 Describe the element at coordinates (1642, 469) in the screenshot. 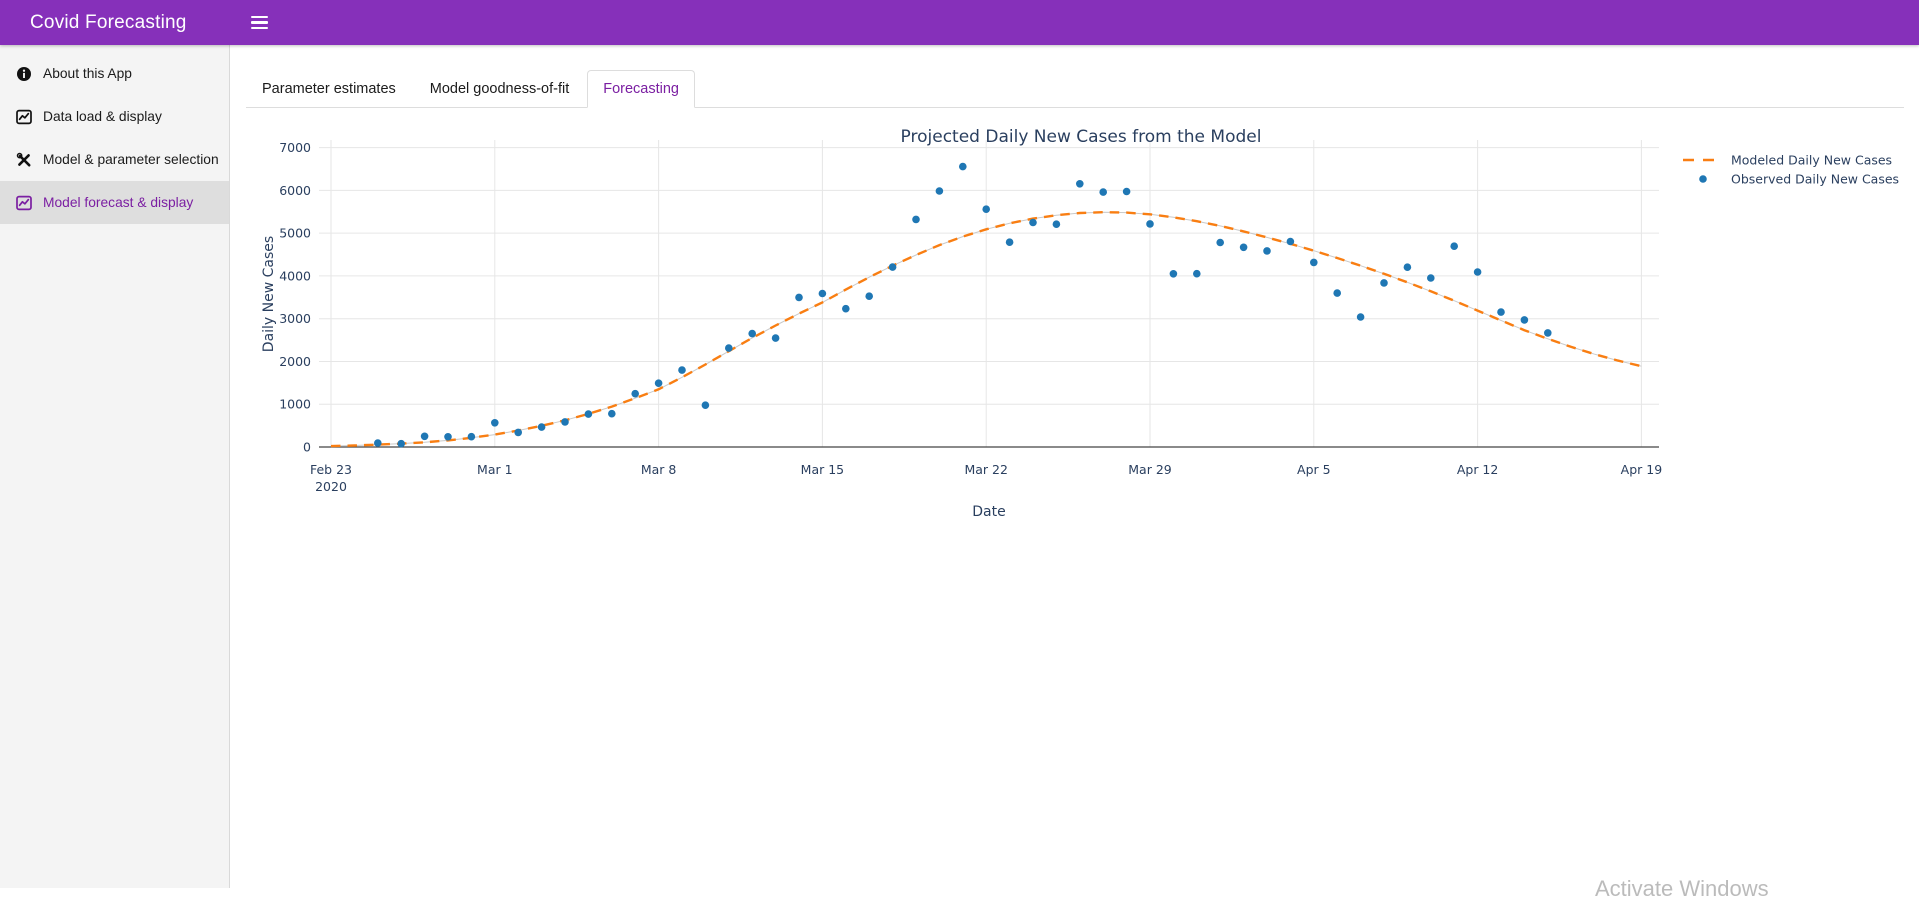

I see `svg-text: Apr 19` at that location.